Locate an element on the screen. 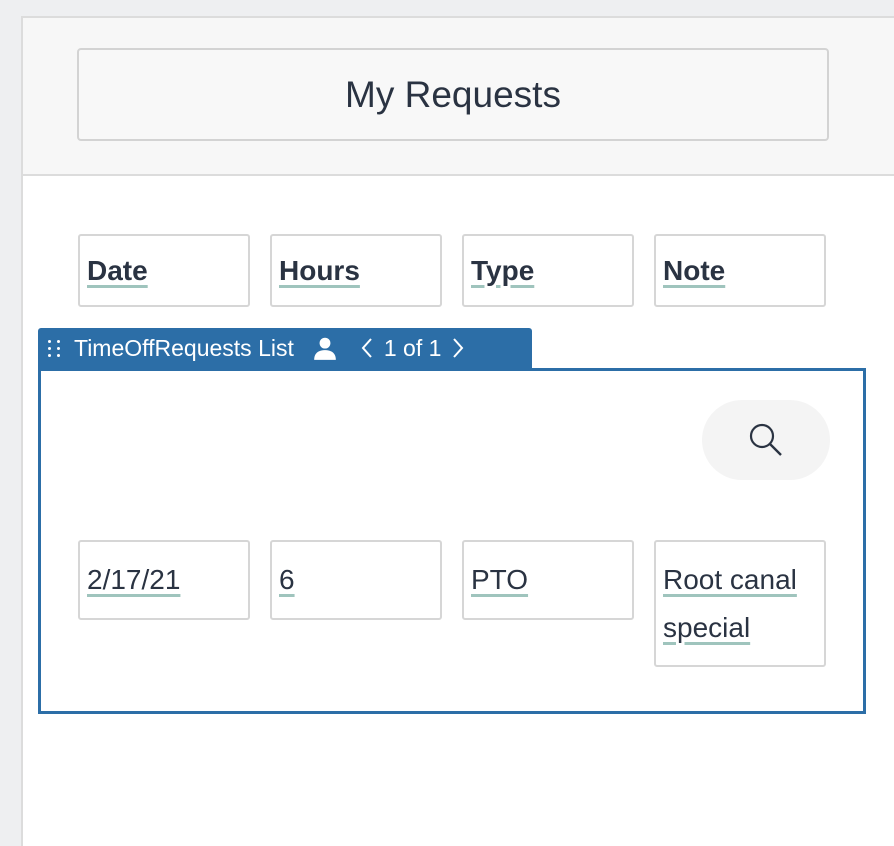 The image size is (894, 846). search-button is located at coordinates (766, 440).